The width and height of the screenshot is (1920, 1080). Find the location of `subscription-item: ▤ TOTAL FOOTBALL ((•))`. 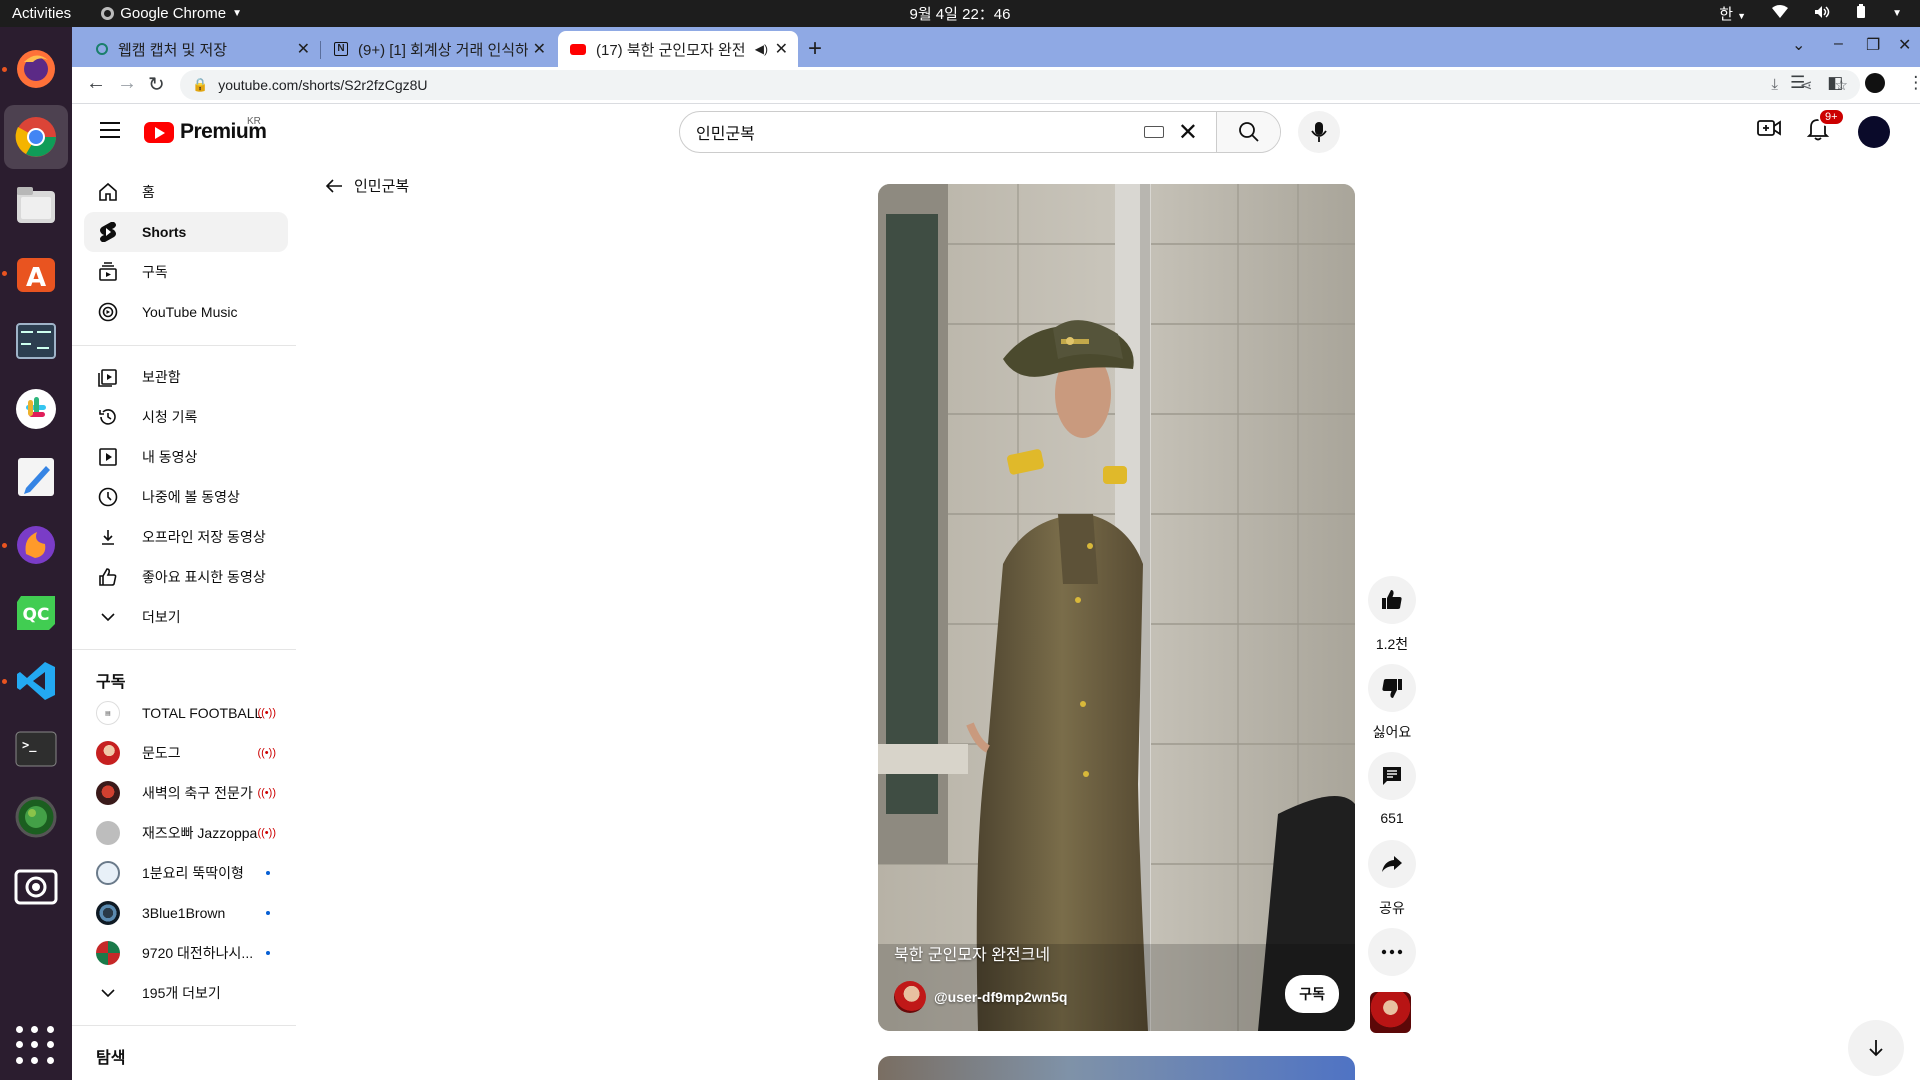

subscription-item: ▤ TOTAL FOOTBALL ((•)) is located at coordinates (186, 713).